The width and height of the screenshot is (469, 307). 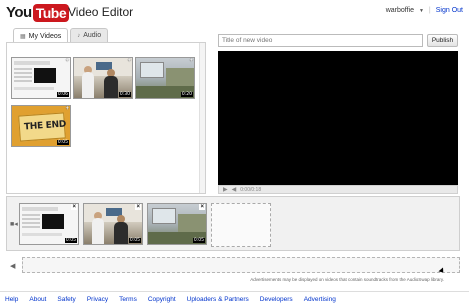 I want to click on player-controls: ▶ ◀ 0:00/0:18, so click(x=338, y=189).